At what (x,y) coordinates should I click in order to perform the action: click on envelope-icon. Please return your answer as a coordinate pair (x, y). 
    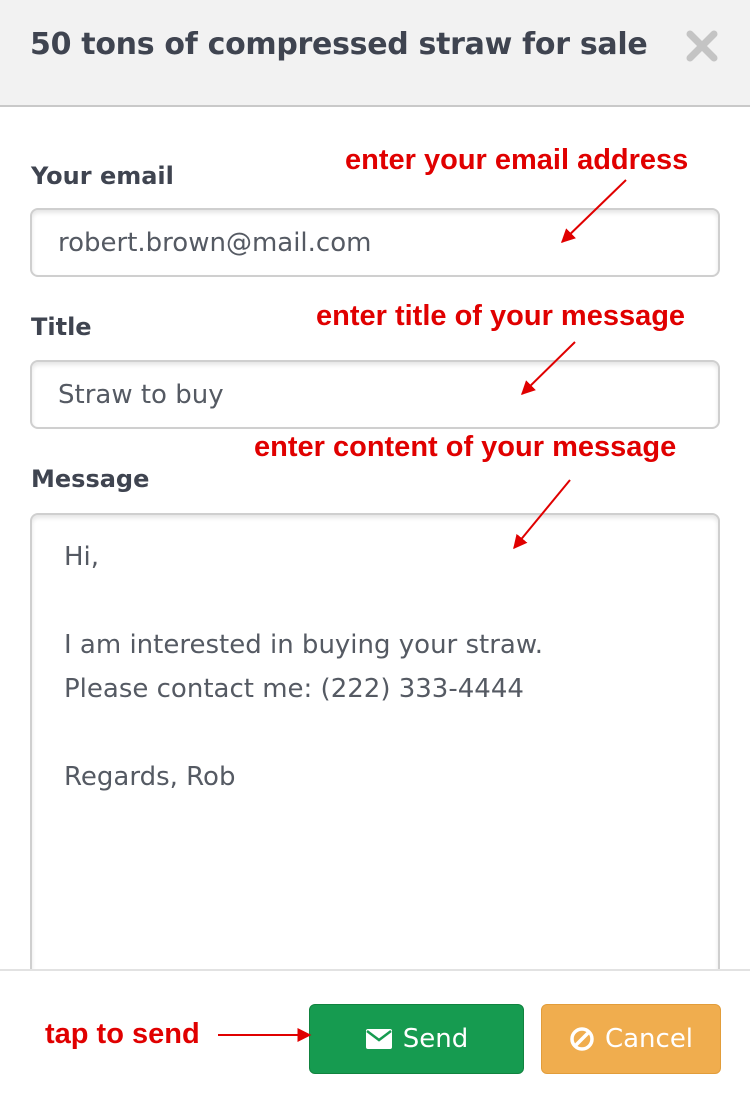
    Looking at the image, I should click on (379, 1039).